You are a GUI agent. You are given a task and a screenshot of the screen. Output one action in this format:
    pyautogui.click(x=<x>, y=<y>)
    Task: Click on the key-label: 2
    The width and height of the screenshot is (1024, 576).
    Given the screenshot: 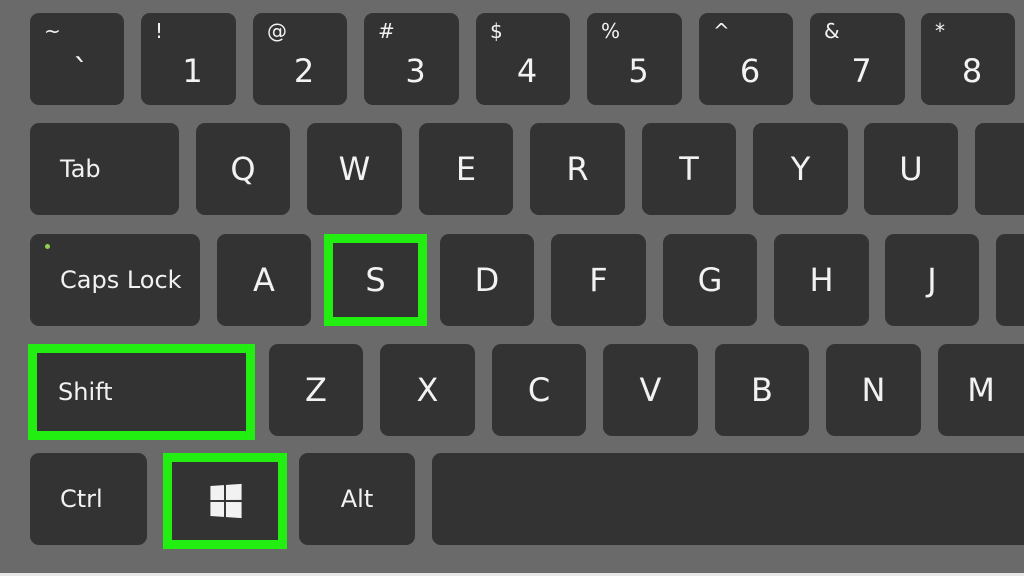 What is the action you would take?
    pyautogui.click(x=304, y=71)
    